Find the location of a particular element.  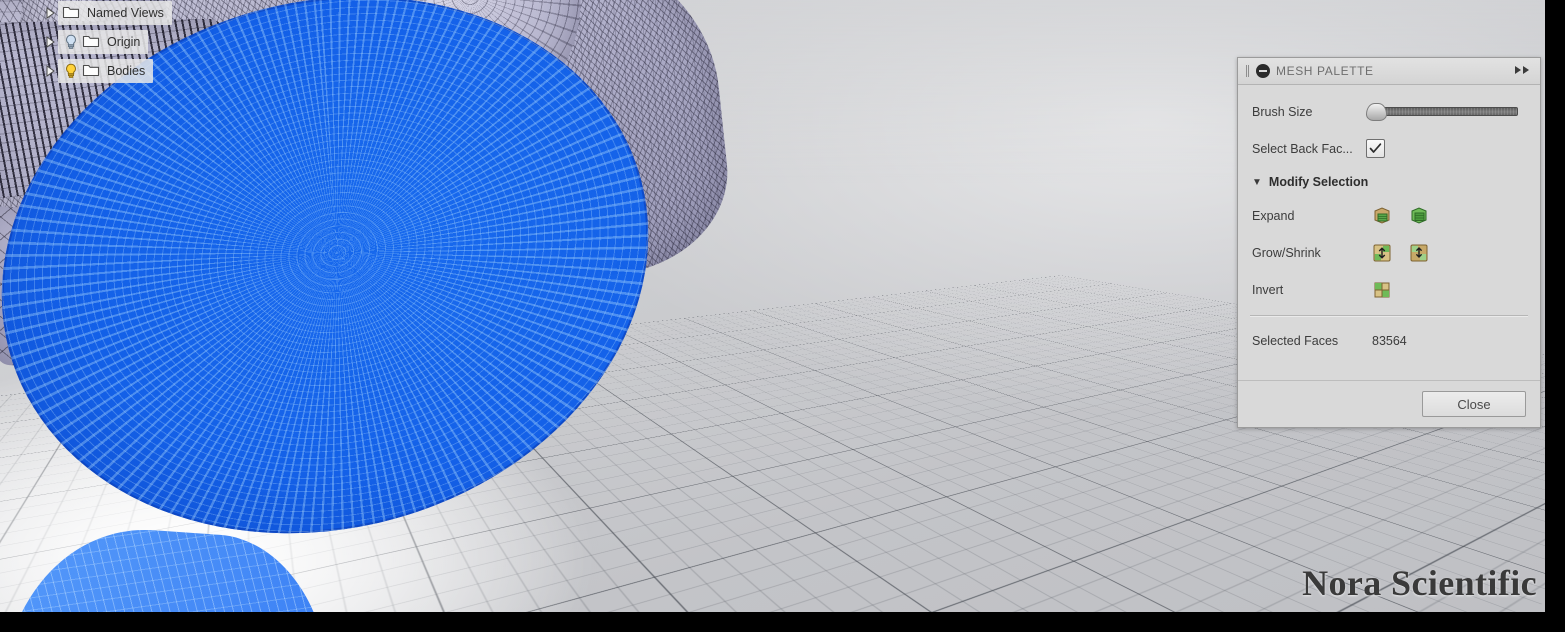

brush-size-row: Brush Size is located at coordinates (1389, 111).